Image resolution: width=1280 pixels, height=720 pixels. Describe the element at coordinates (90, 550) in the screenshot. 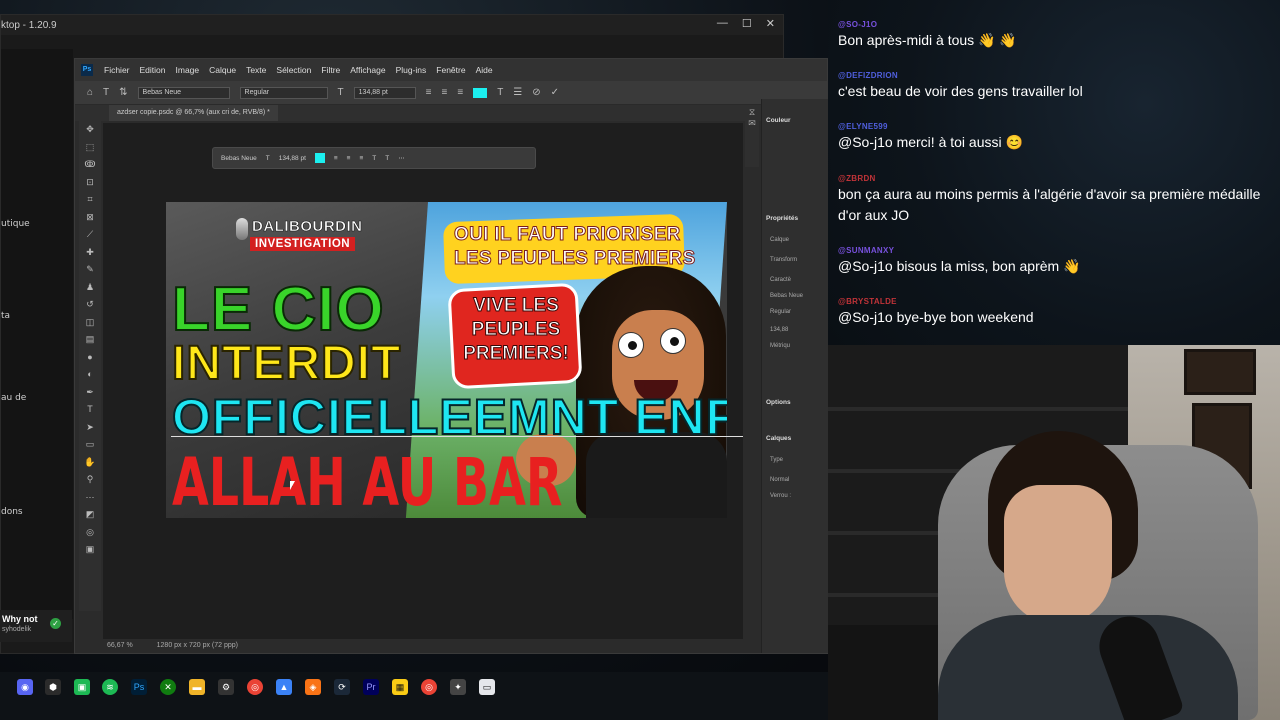

I see `screen-mode-icon: ▣` at that location.